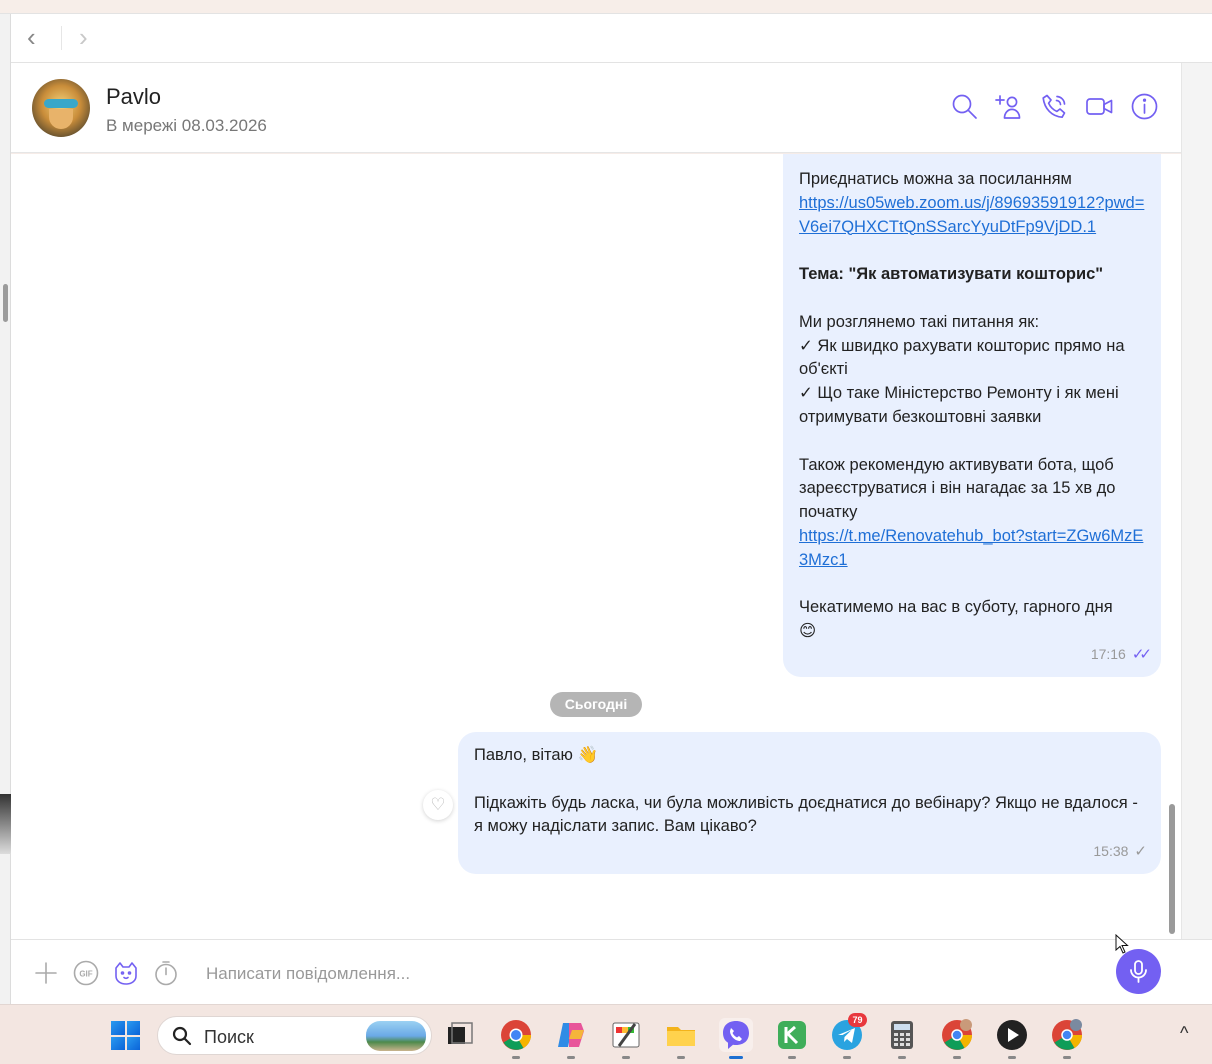 The height and width of the screenshot is (1064, 1212). Describe the element at coordinates (1144, 106) in the screenshot. I see `info-icon` at that location.